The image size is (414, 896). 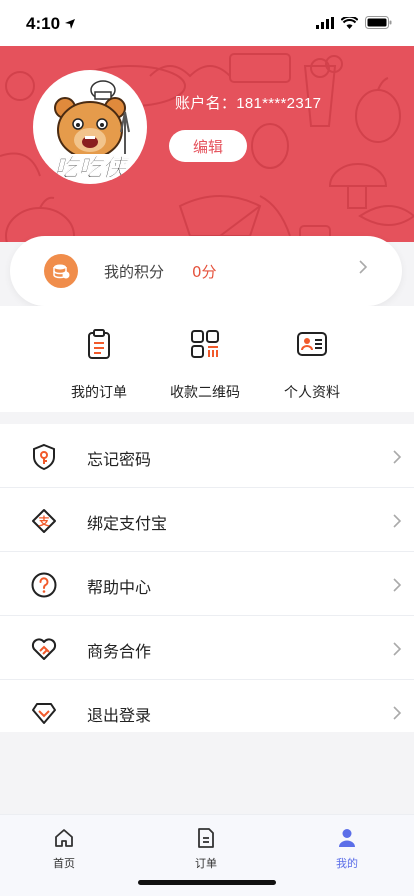 I want to click on menu-item-label: 帮助中心, so click(x=119, y=587).